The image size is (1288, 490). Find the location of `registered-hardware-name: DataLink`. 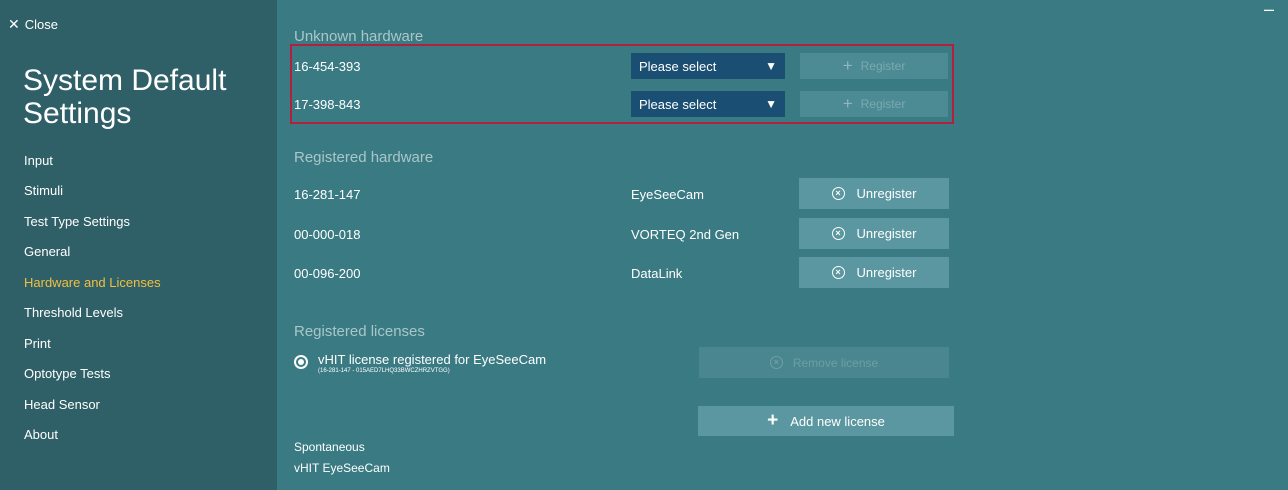

registered-hardware-name: DataLink is located at coordinates (657, 273).